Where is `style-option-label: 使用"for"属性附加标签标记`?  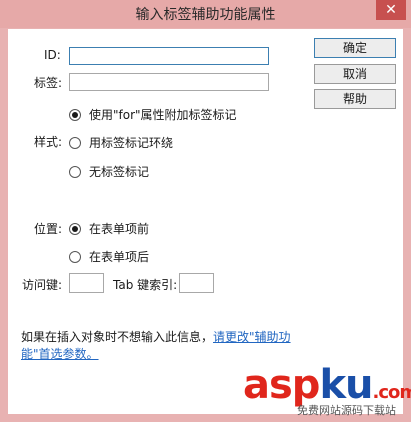 style-option-label: 使用"for"属性附加标签标记 is located at coordinates (163, 115).